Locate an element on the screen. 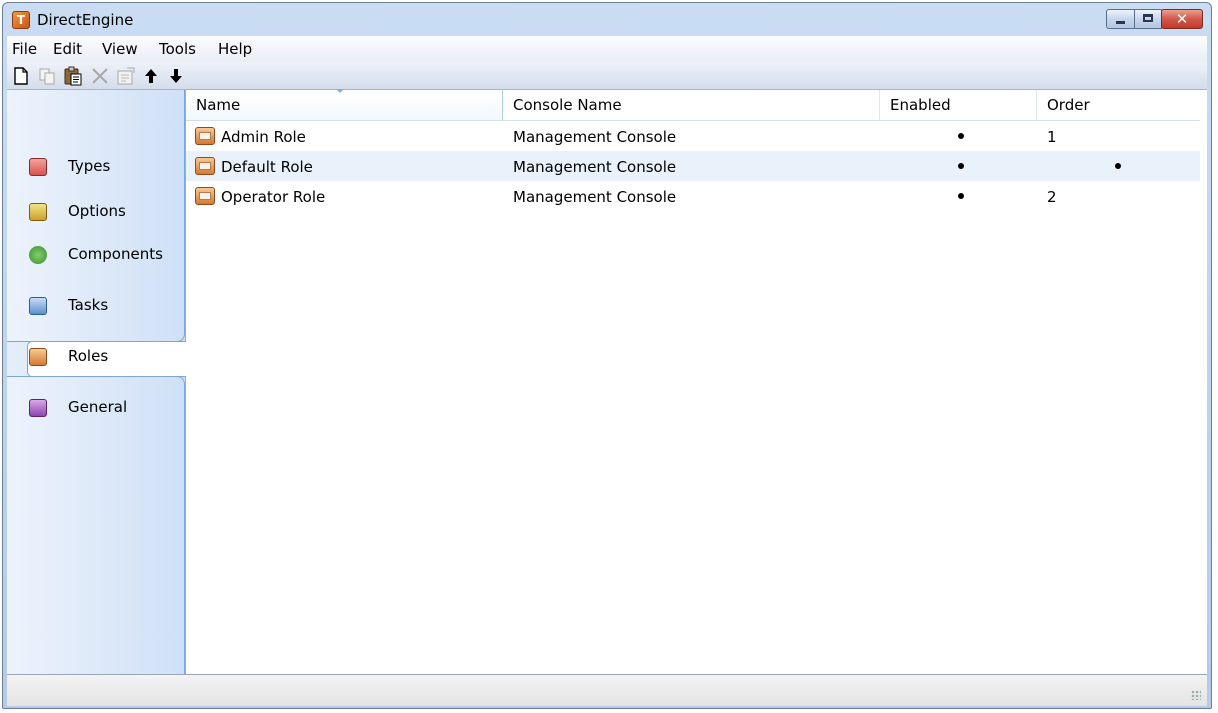  list-header: Name Console Name Enabled Order is located at coordinates (693, 105).